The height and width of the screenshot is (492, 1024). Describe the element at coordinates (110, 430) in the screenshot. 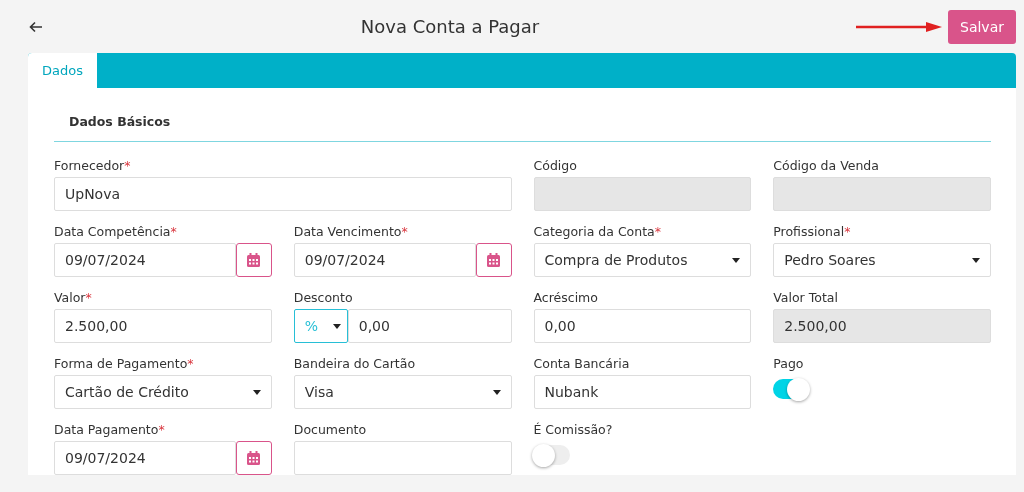

I see `field-label: Data Pagamento*` at that location.